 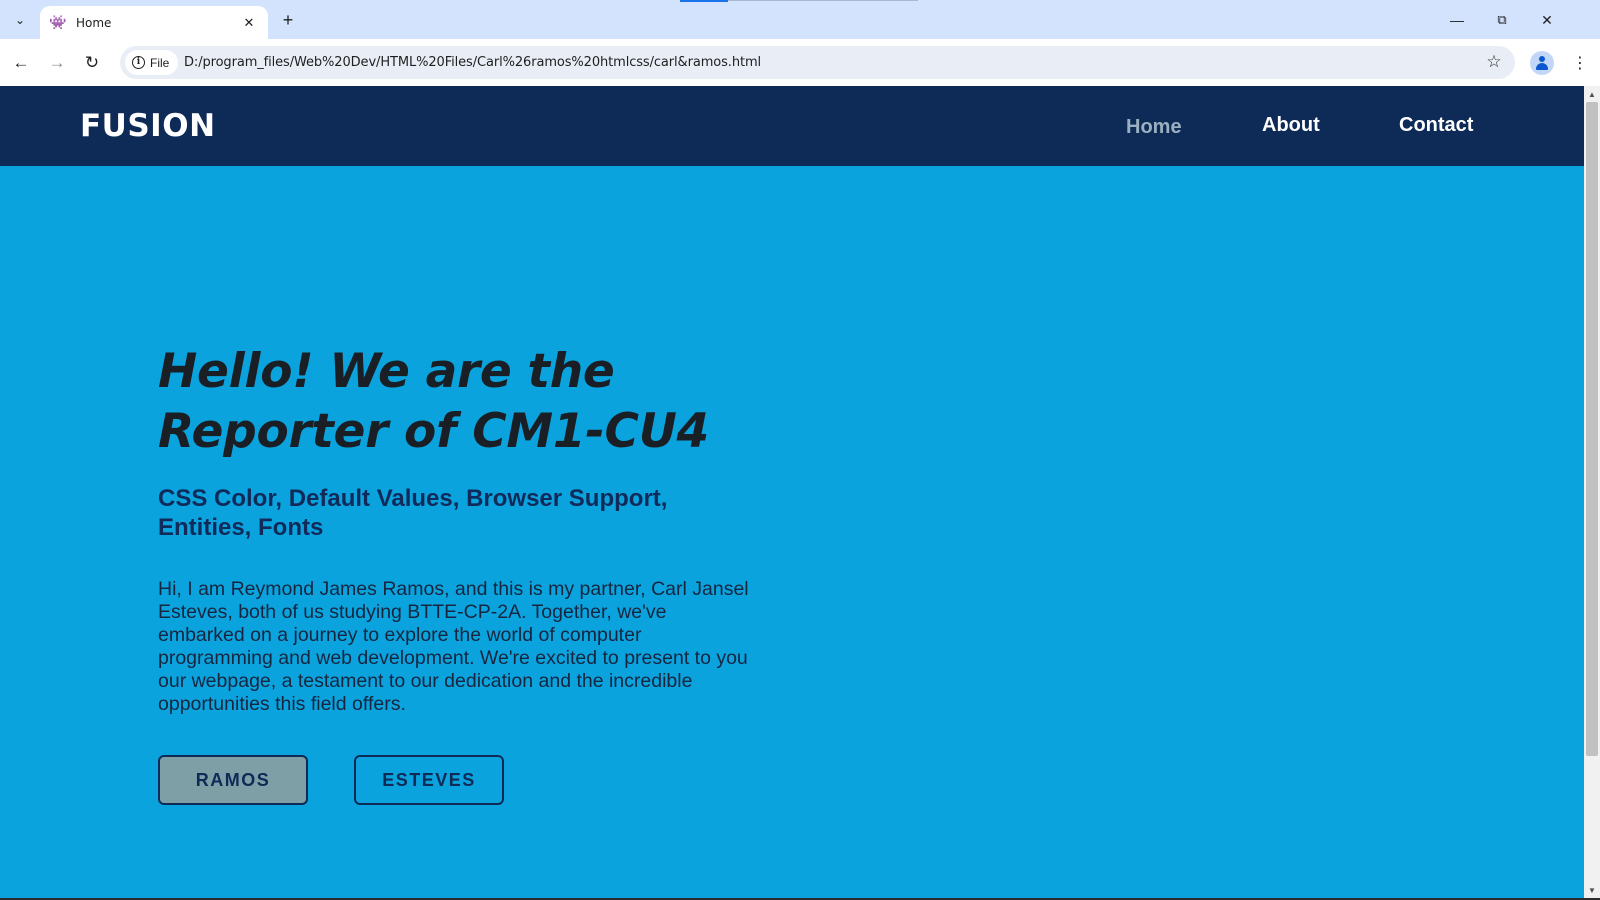 What do you see at coordinates (21, 63) in the screenshot?
I see `arrow-left-icon: ←` at bounding box center [21, 63].